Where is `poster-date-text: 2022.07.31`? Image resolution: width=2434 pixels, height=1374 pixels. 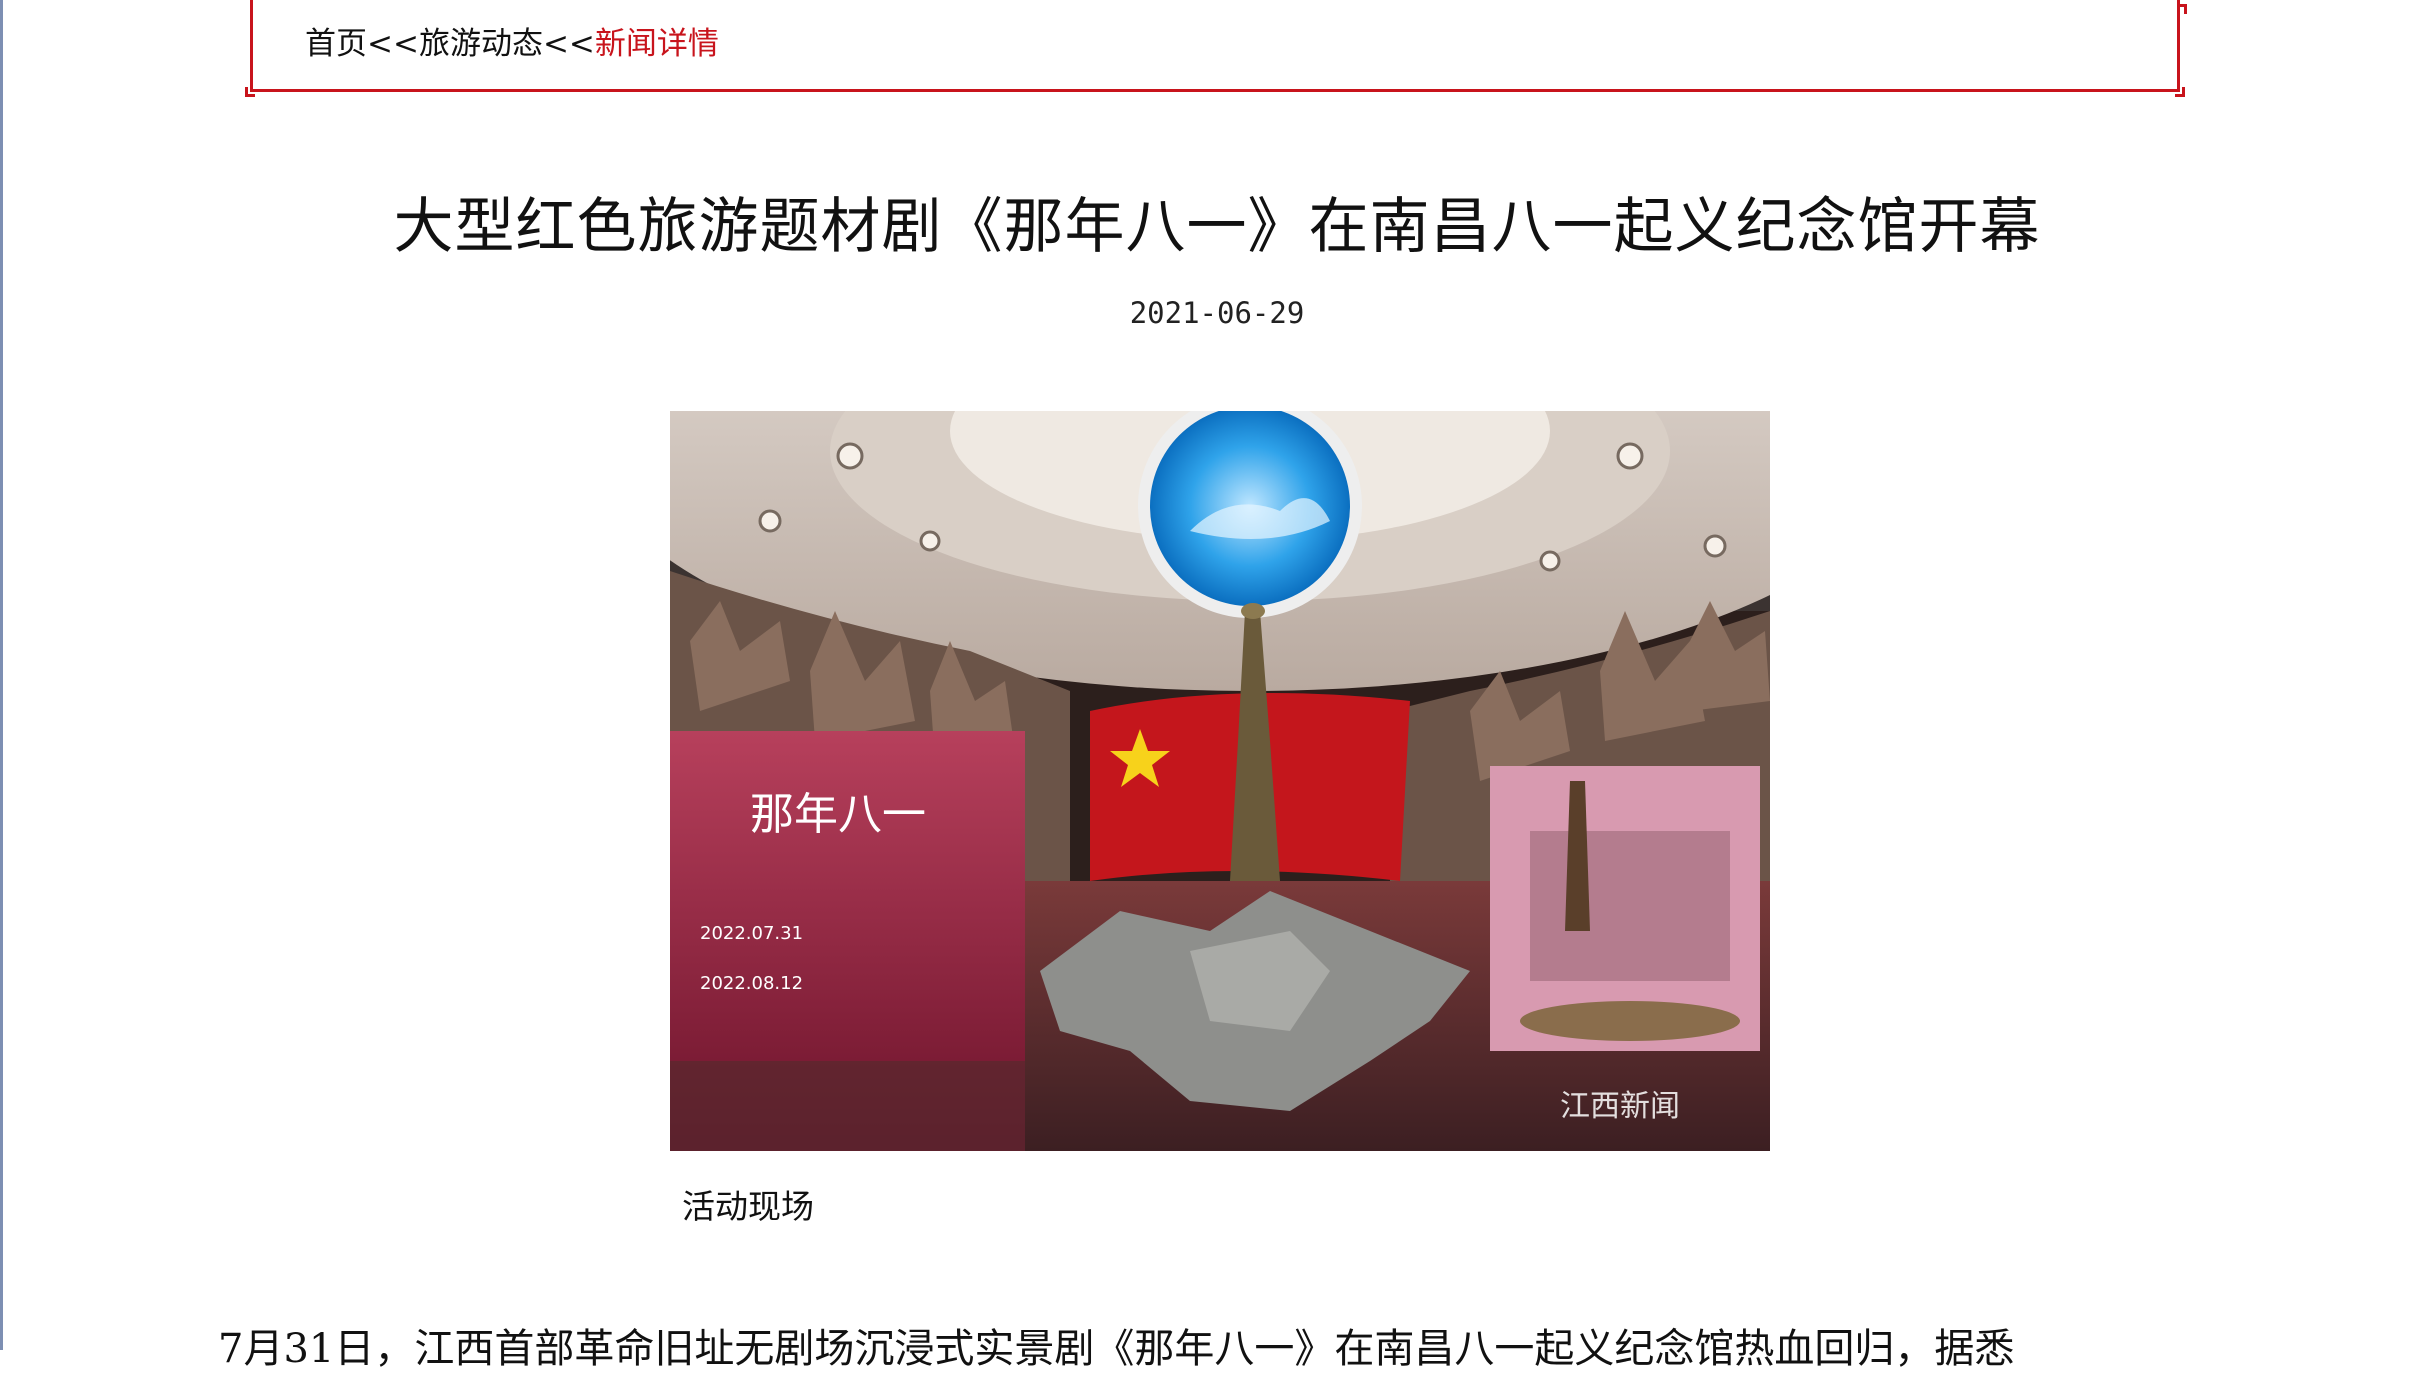 poster-date-text: 2022.07.31 is located at coordinates (751, 933).